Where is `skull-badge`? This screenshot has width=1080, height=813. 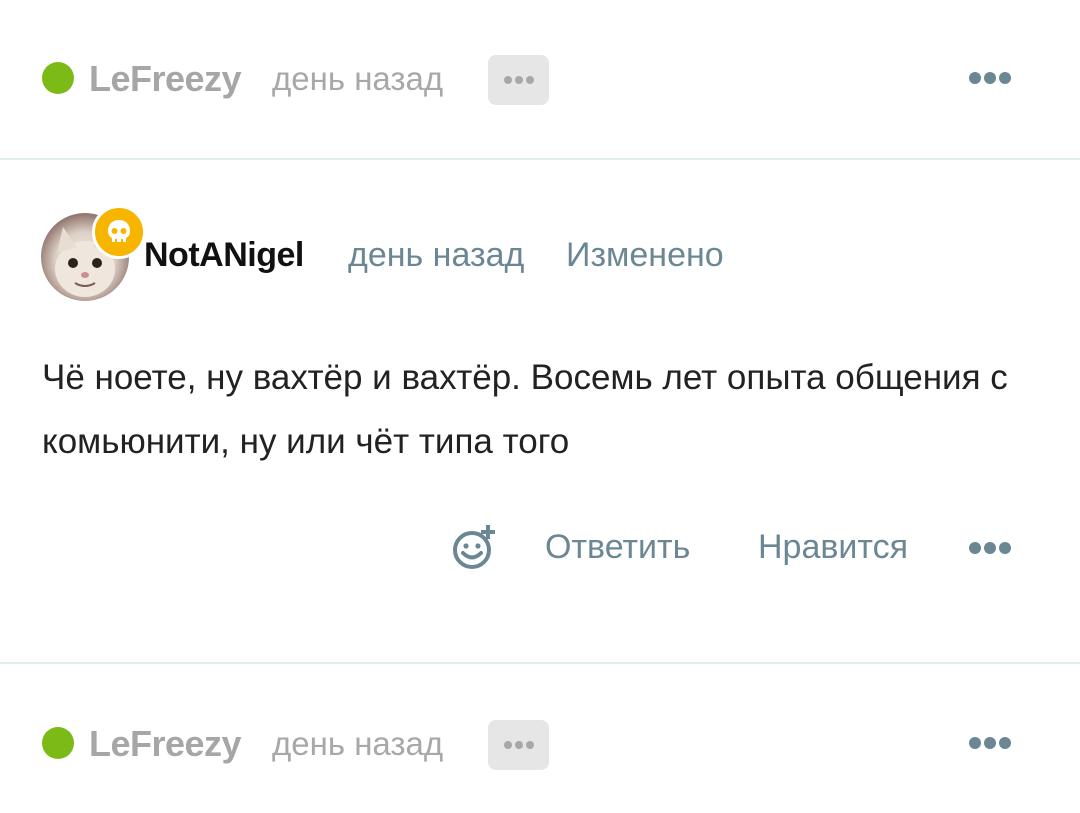 skull-badge is located at coordinates (119, 232).